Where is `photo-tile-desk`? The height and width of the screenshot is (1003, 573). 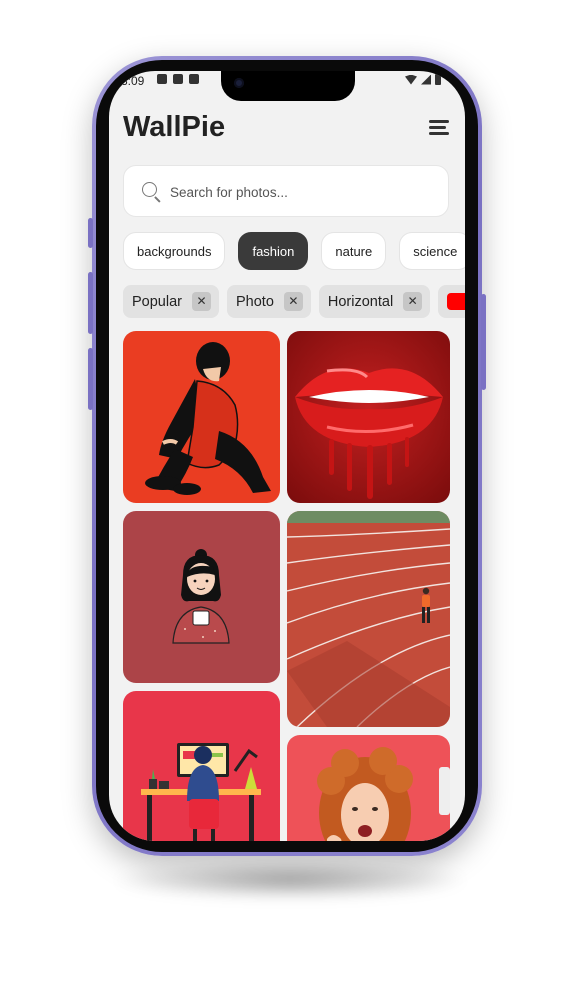
photo-tile-desk is located at coordinates (201, 766).